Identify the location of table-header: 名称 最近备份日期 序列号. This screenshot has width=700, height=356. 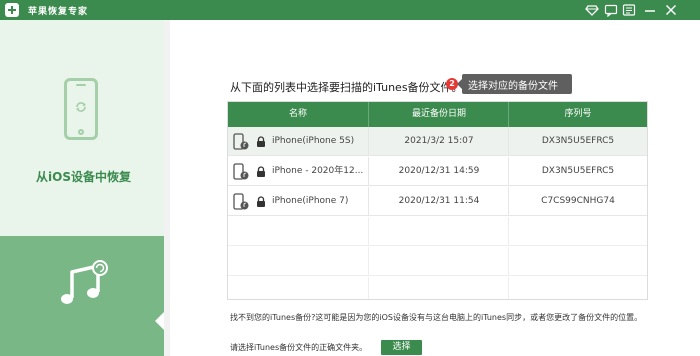
(437, 114).